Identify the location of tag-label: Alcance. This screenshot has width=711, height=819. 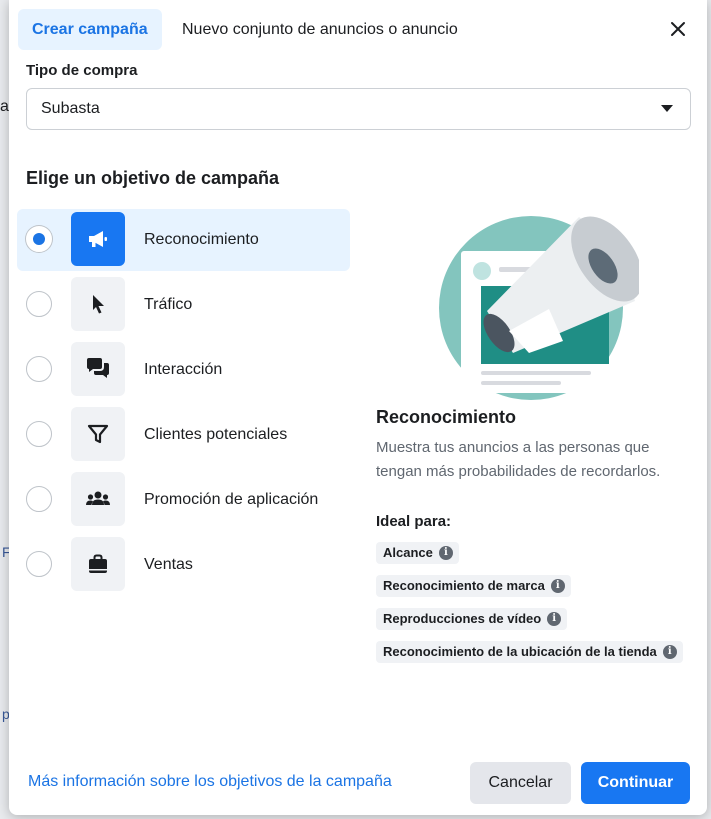
(408, 552).